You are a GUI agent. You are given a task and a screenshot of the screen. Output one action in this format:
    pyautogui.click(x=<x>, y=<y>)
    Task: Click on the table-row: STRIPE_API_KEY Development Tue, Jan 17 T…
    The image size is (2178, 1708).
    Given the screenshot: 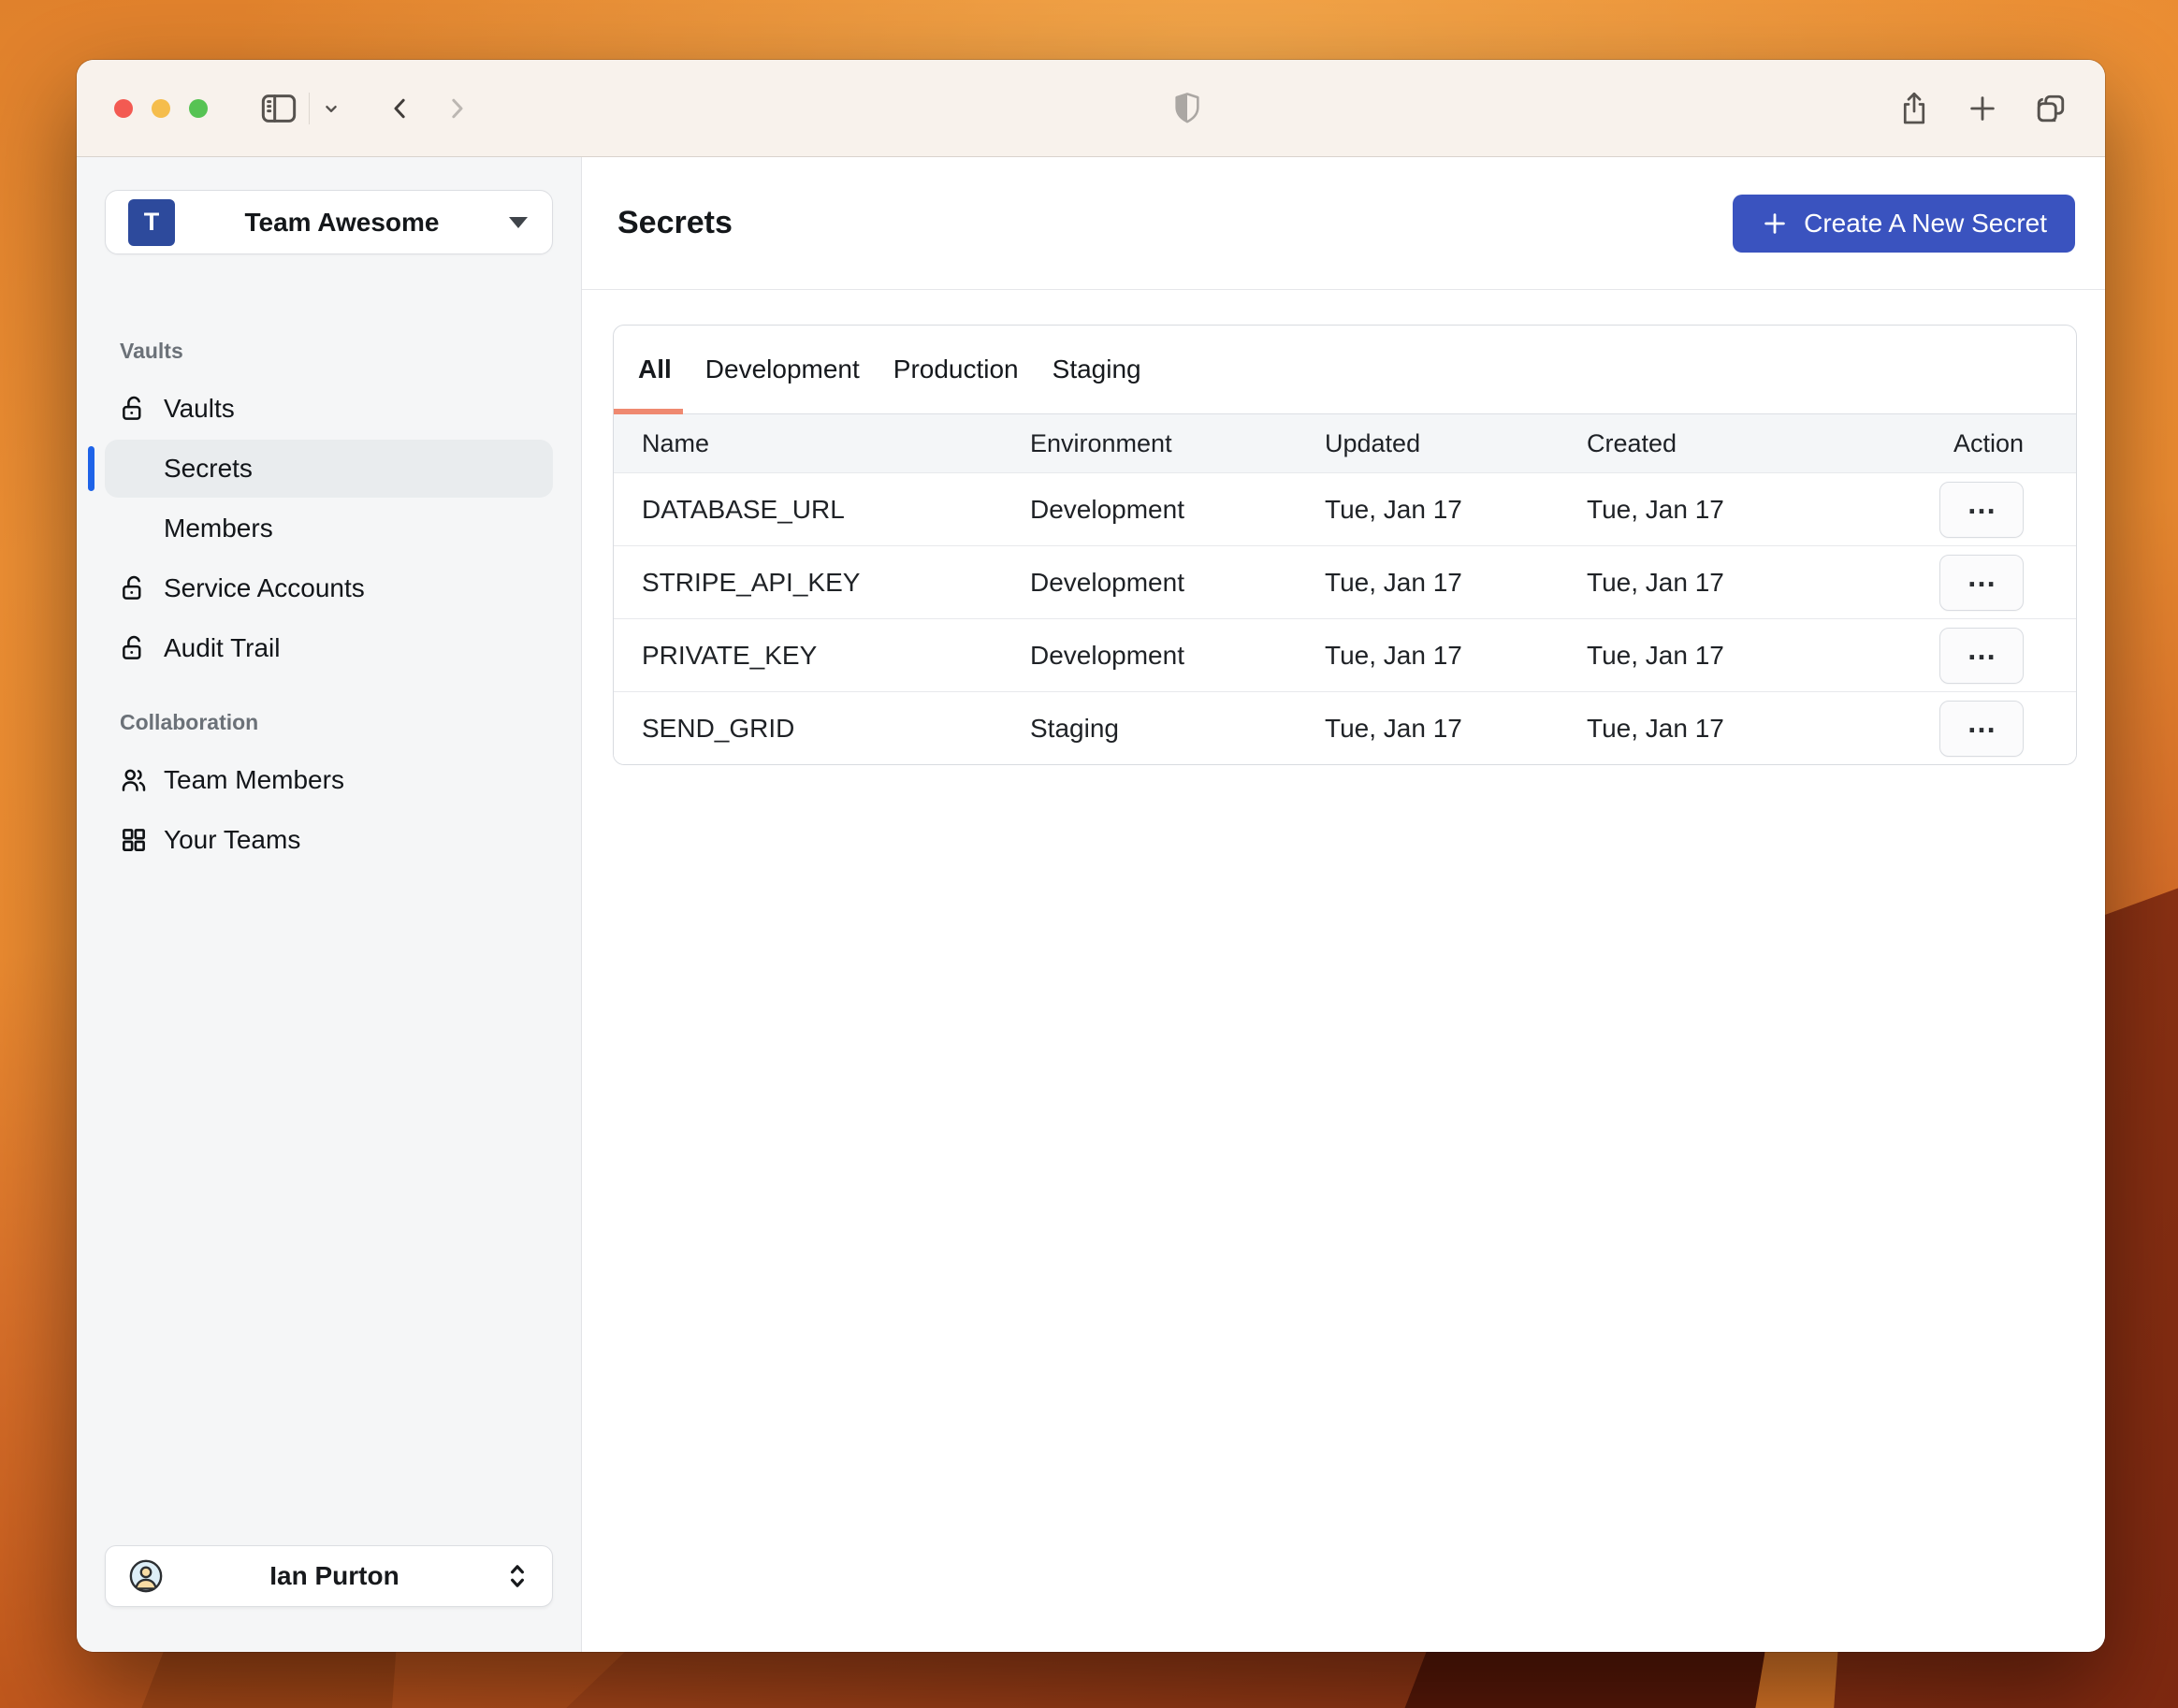 What is the action you would take?
    pyautogui.click(x=1345, y=581)
    